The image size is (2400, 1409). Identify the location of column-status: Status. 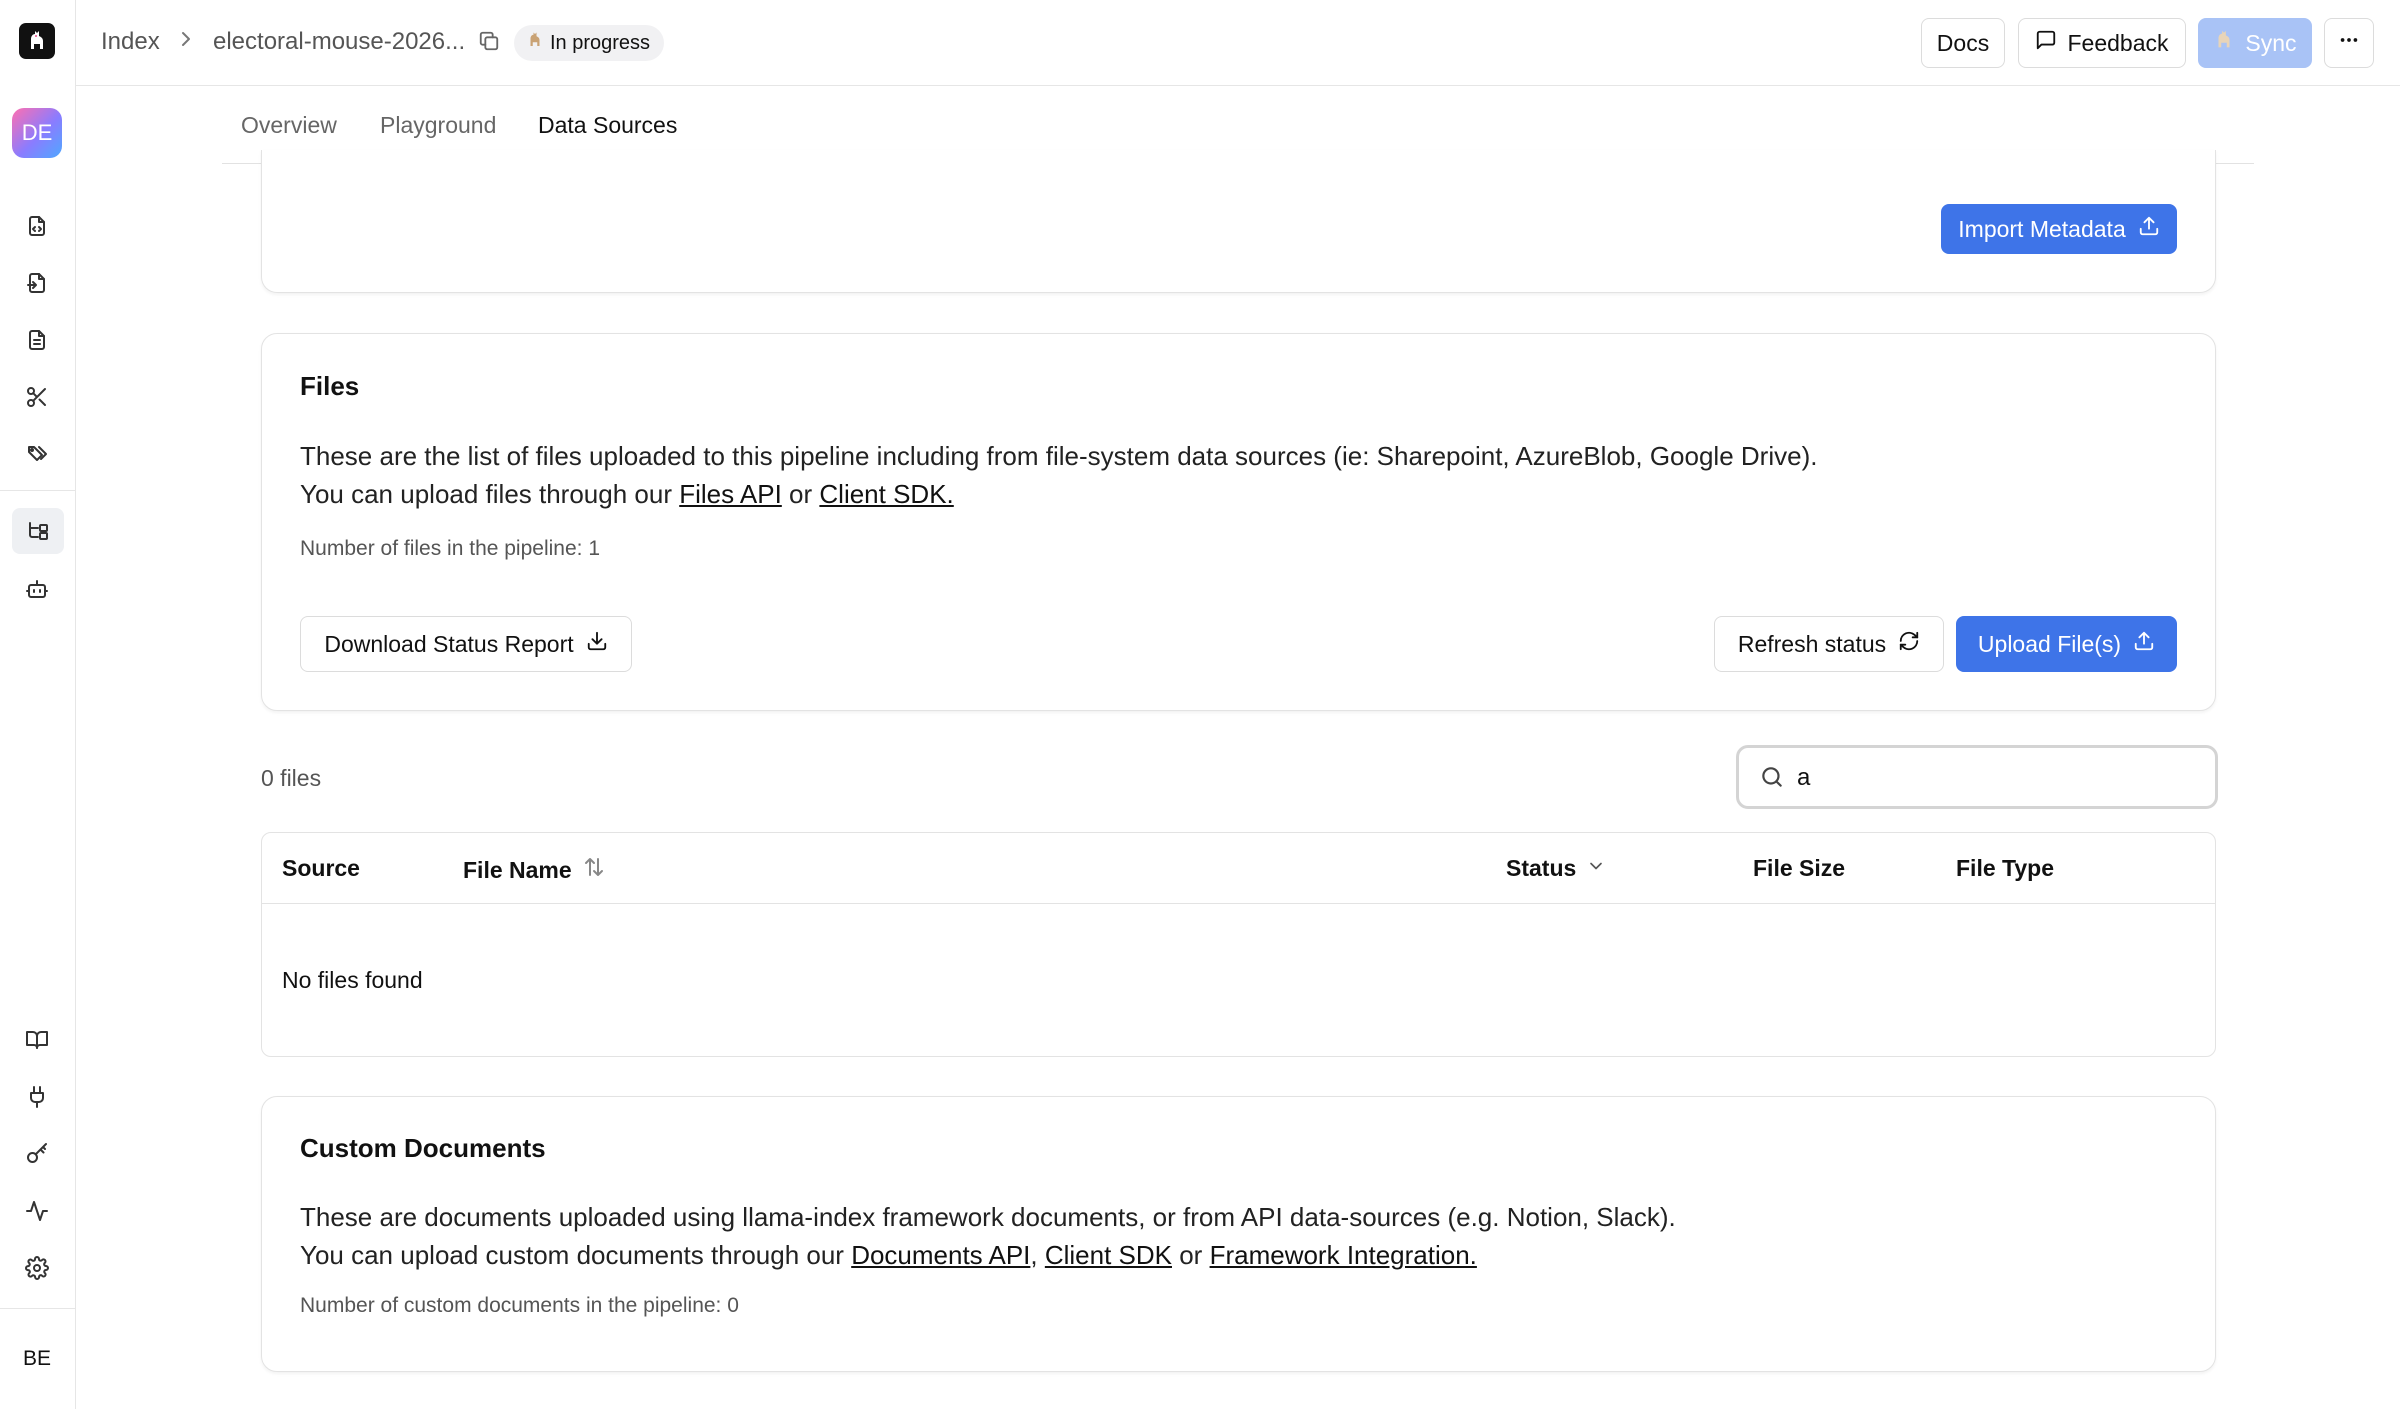
(1556, 868).